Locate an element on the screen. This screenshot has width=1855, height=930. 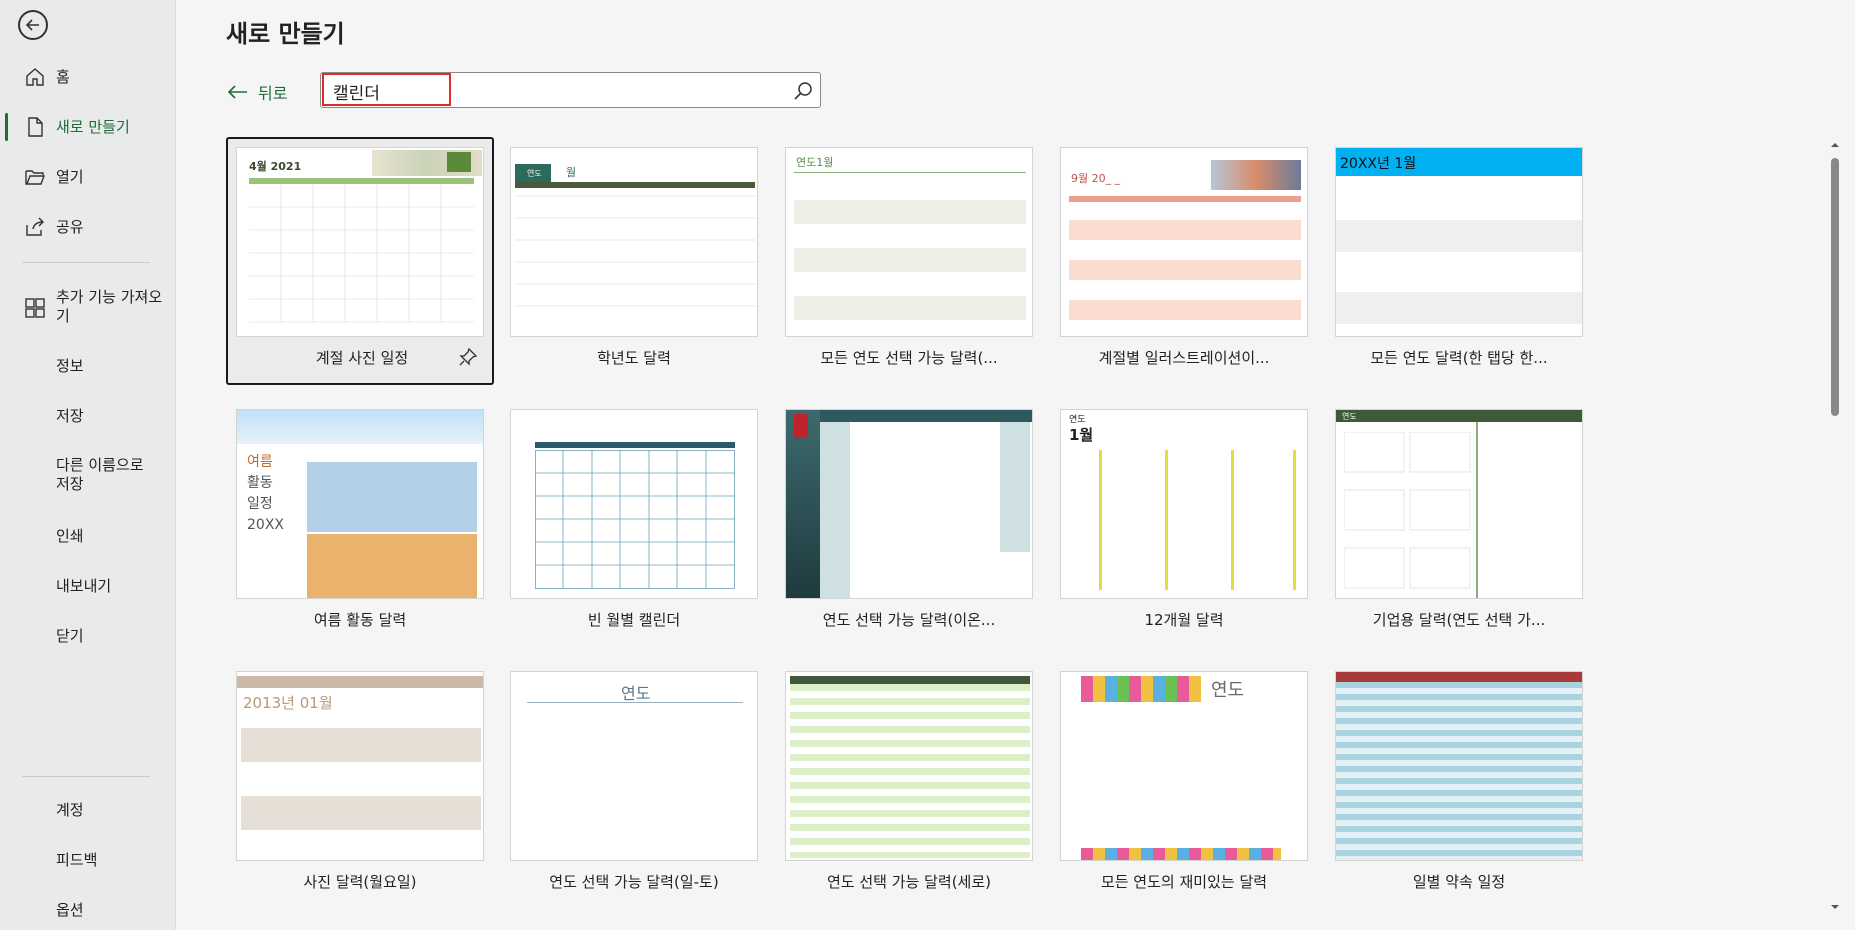
open-folder-icon is located at coordinates (35, 177).